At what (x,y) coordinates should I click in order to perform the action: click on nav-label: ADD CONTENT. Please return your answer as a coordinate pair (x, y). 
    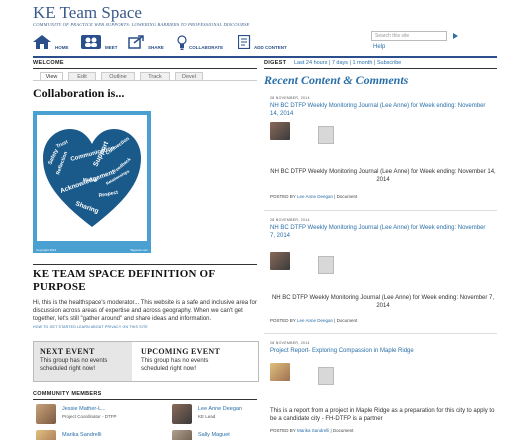
    Looking at the image, I should click on (270, 47).